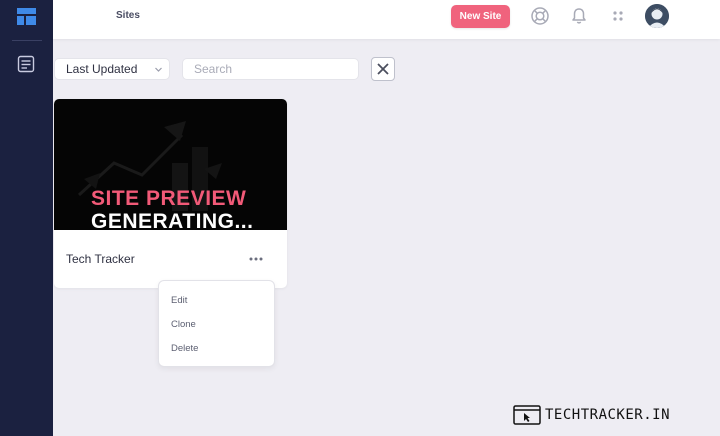 The width and height of the screenshot is (720, 436). What do you see at coordinates (26, 16) in the screenshot?
I see `dashboard-logo-icon` at bounding box center [26, 16].